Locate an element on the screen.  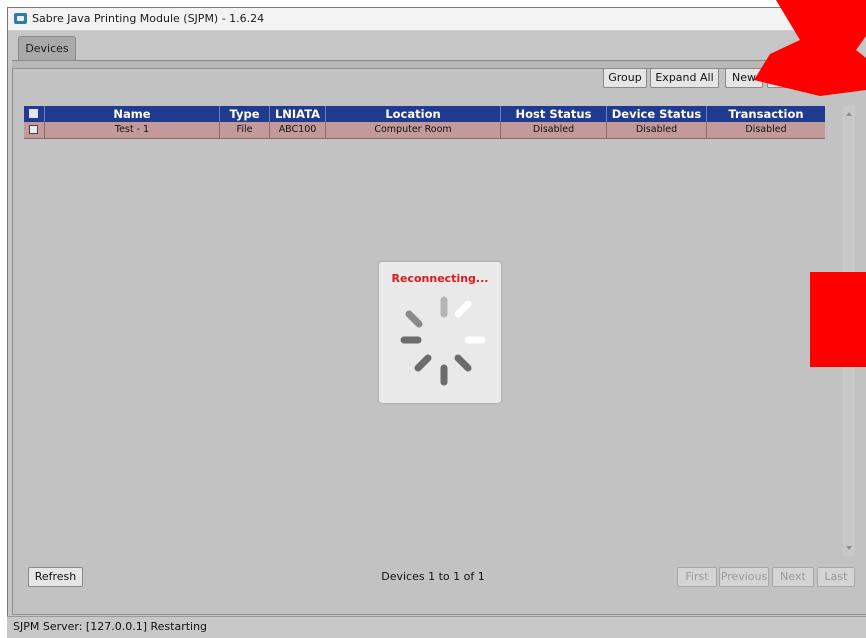
status-text: SJPM Server: [127.0.0.1] Restarting is located at coordinates (110, 626).